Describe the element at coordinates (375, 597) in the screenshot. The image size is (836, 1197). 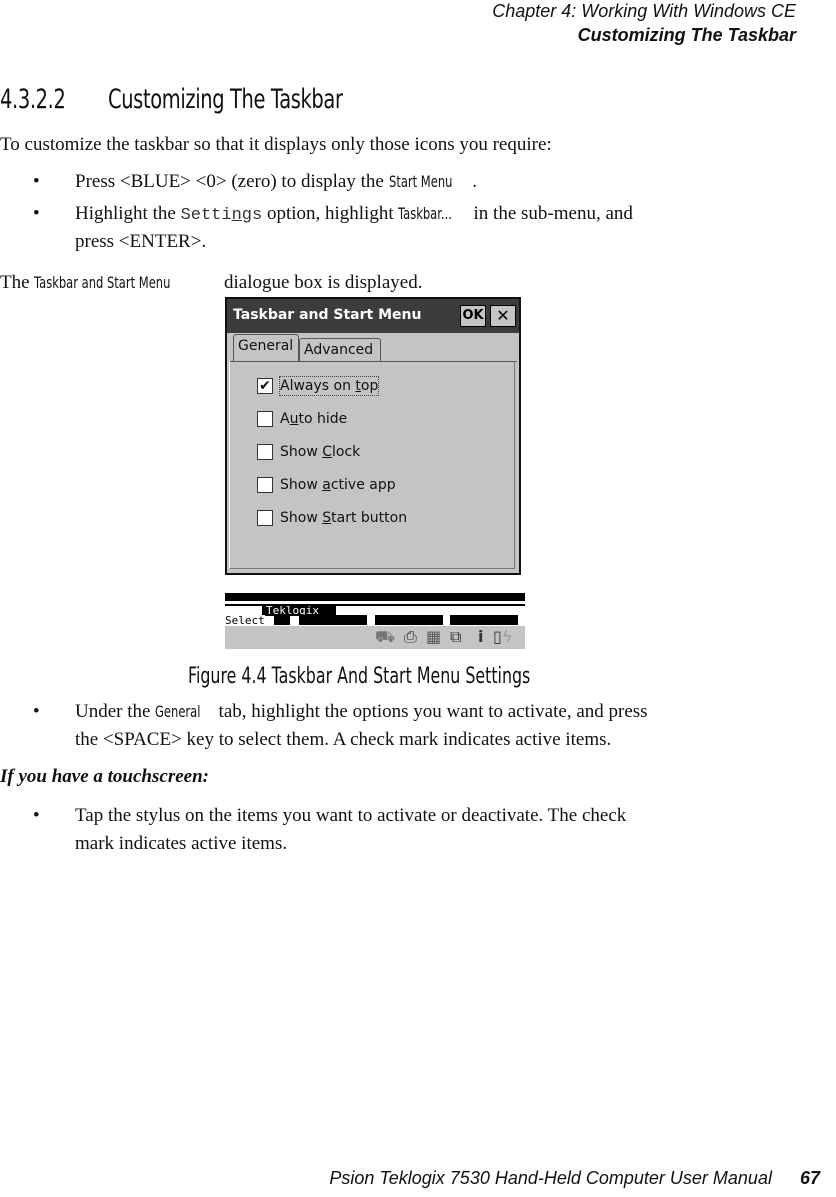
I see `taskbar-top-bar` at that location.